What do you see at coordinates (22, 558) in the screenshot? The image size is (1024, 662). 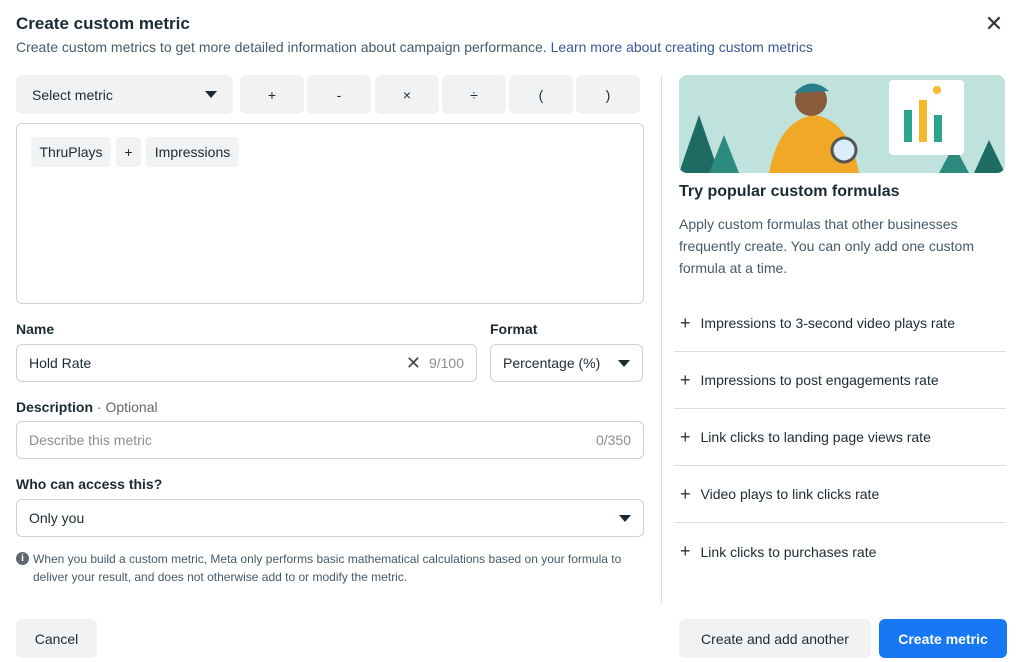 I see `info-icon: i` at bounding box center [22, 558].